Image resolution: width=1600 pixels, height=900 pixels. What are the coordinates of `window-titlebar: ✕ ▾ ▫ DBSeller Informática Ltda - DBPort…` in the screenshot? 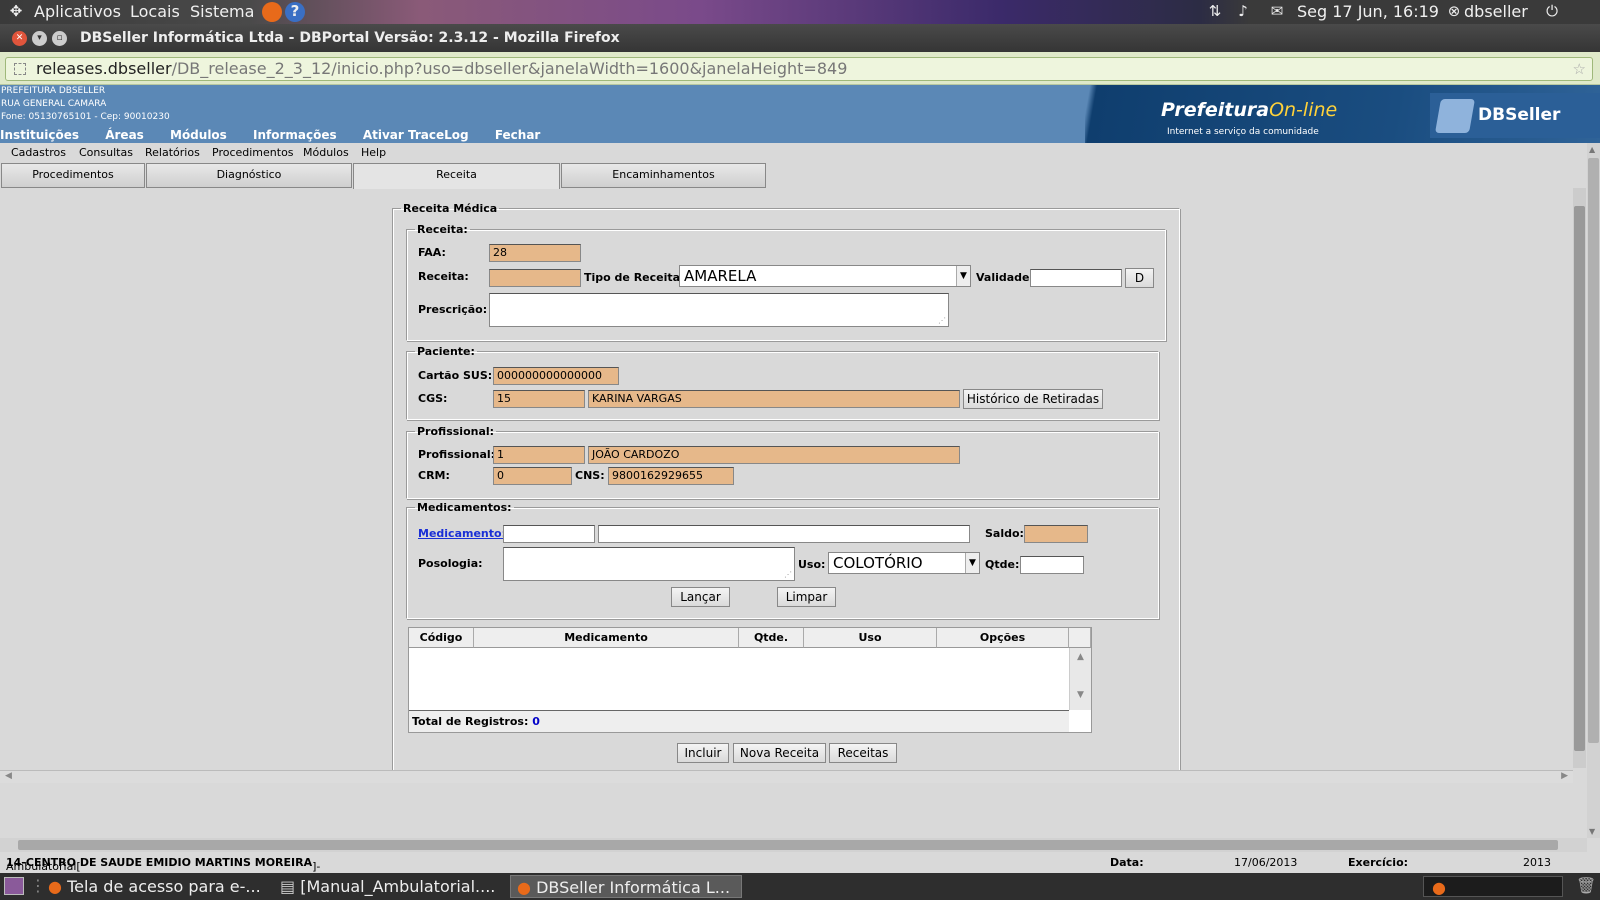 It's located at (800, 38).